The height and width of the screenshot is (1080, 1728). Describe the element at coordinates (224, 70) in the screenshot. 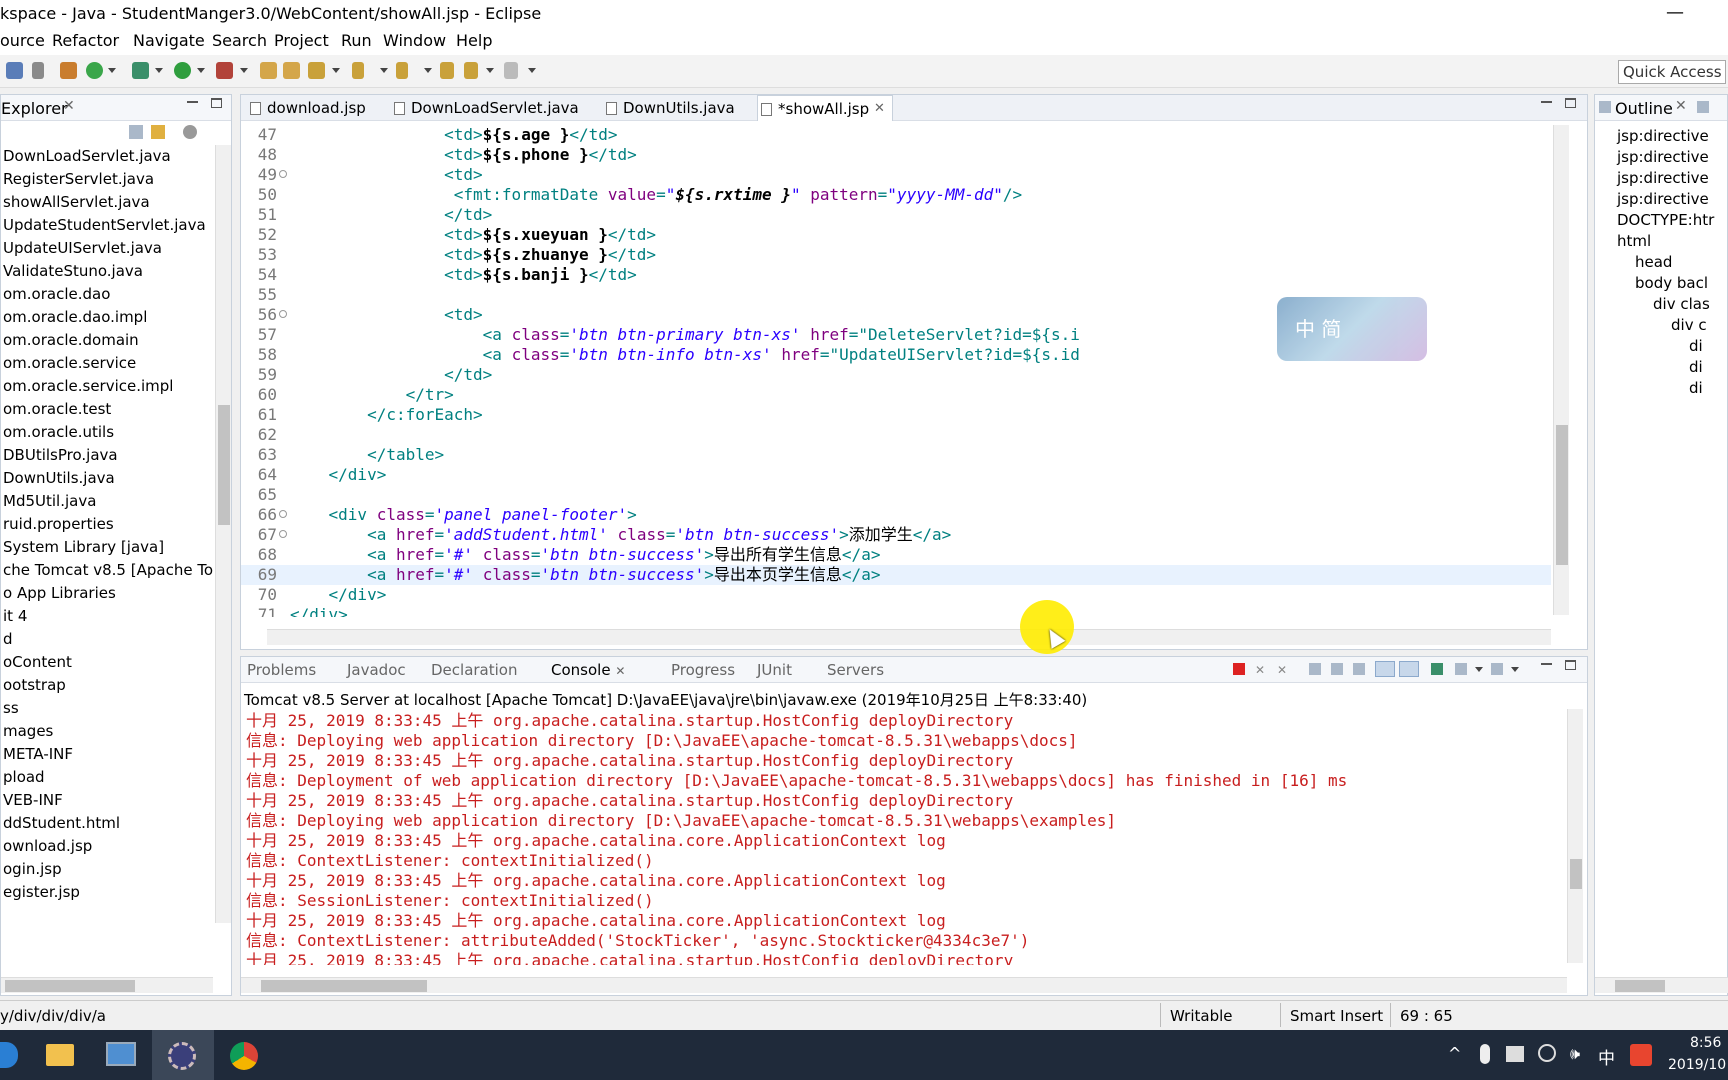

I see `external-tools-icon` at that location.